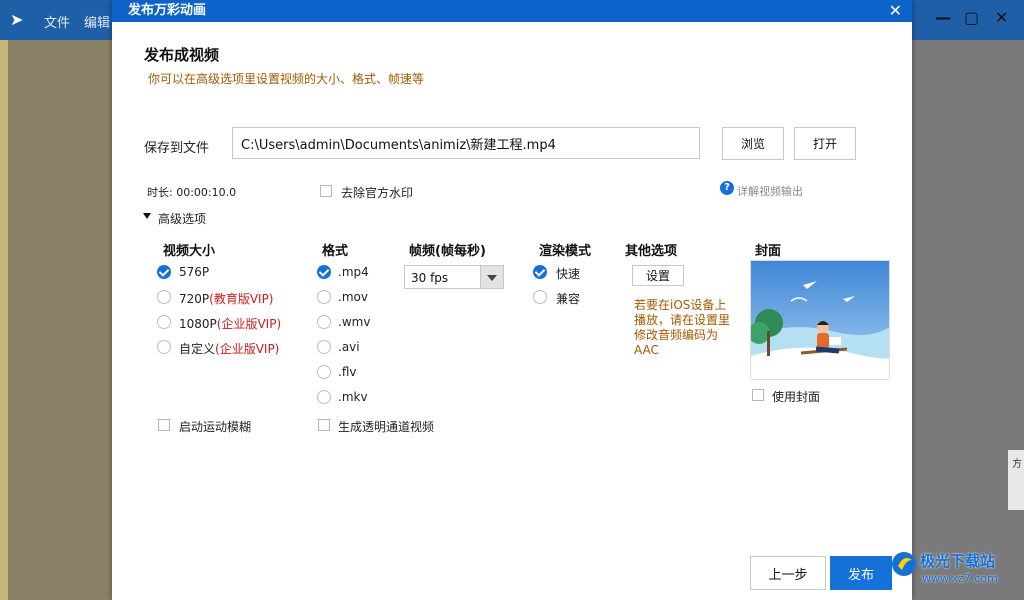 The height and width of the screenshot is (600, 1024). What do you see at coordinates (447, 251) in the screenshot?
I see `fps-header: 帧频(帧每秒)` at bounding box center [447, 251].